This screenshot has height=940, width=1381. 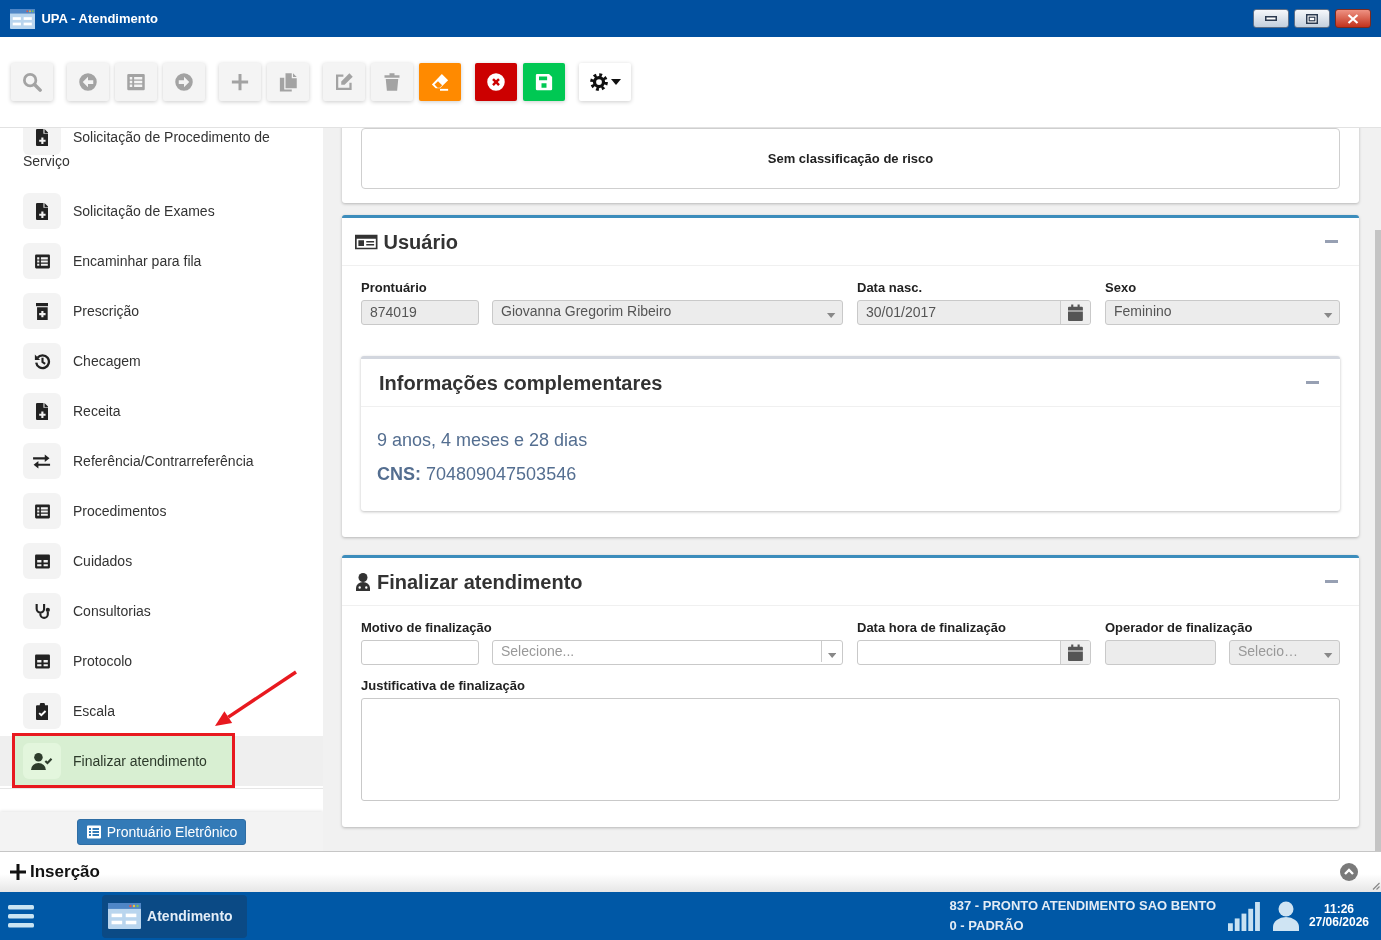 I want to click on profile-text: 0 - PADRÃO, so click(x=987, y=926).